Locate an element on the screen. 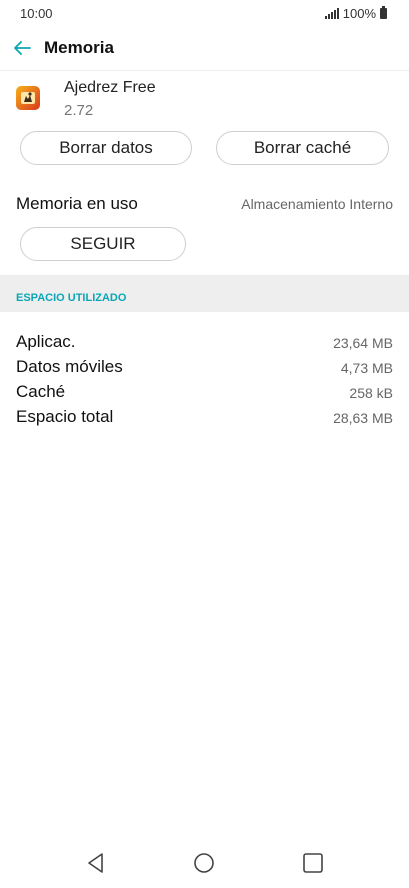 This screenshot has width=409, height=888. nav-recents-icon is located at coordinates (313, 863).